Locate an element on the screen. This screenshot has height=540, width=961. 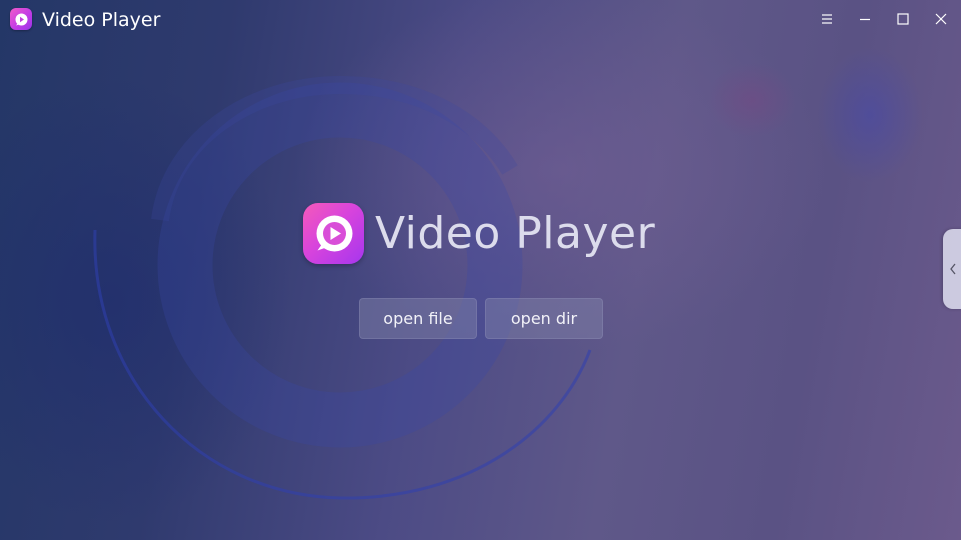
hamburger-menu-icon is located at coordinates (827, 19).